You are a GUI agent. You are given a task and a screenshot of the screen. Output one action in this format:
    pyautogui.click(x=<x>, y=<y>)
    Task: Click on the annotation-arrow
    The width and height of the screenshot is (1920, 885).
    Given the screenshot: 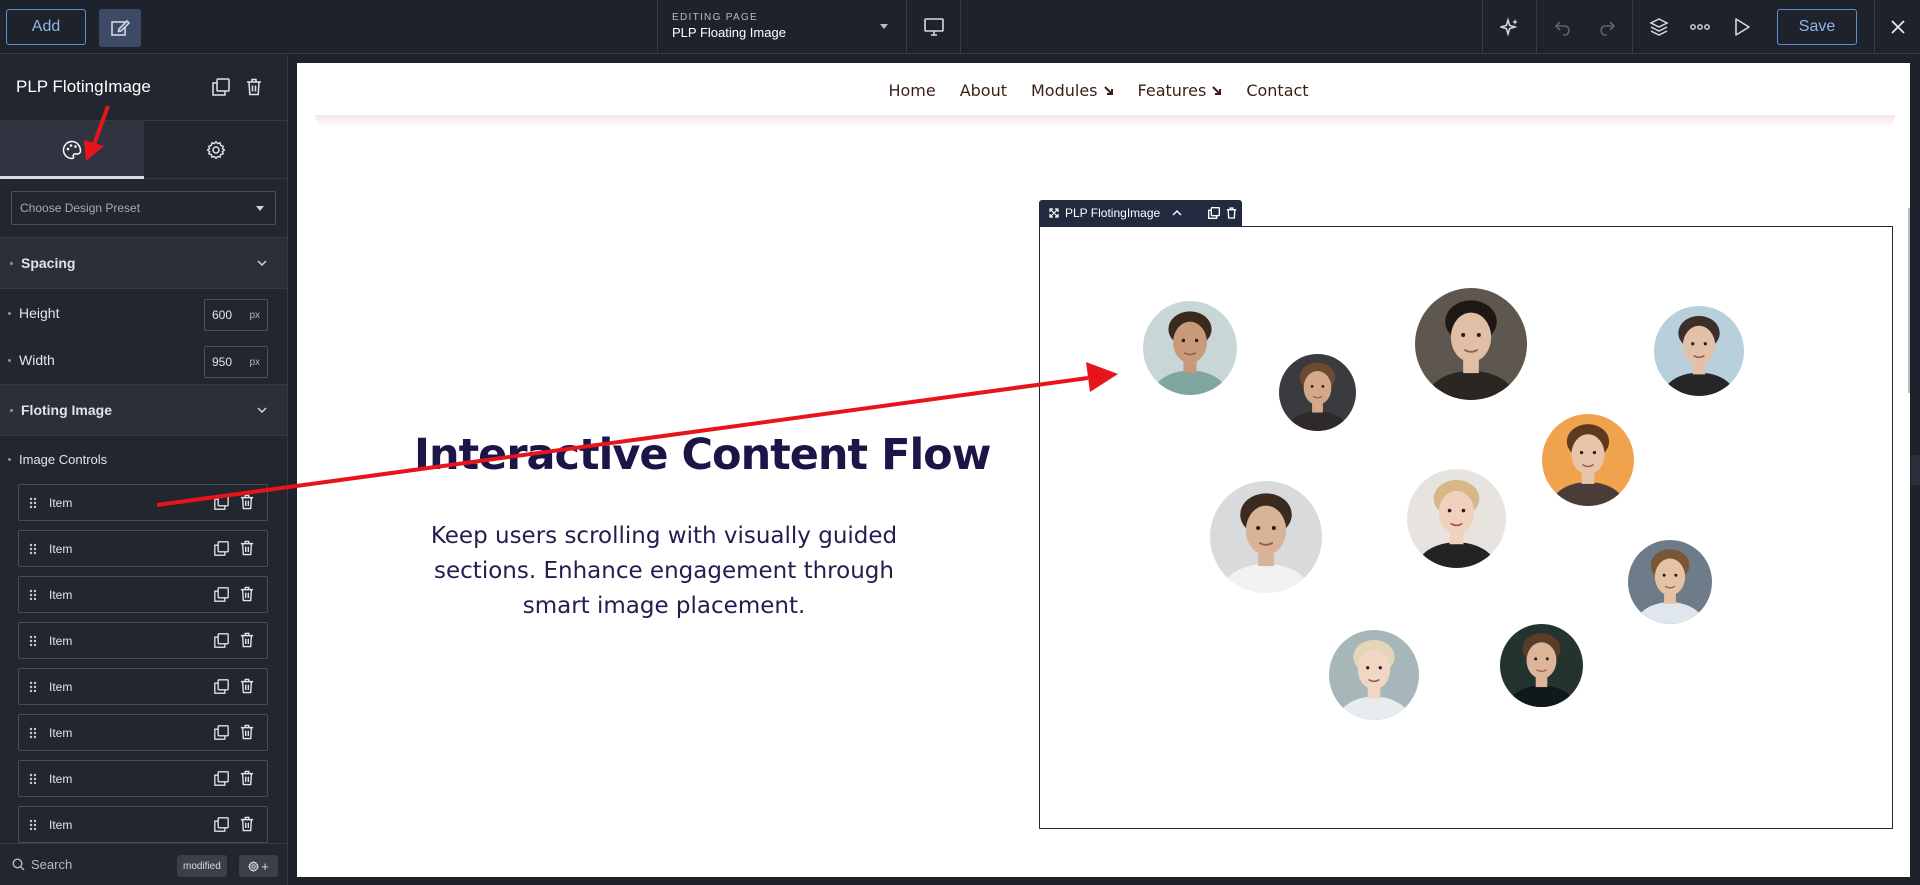 What is the action you would take?
    pyautogui.click(x=622, y=441)
    